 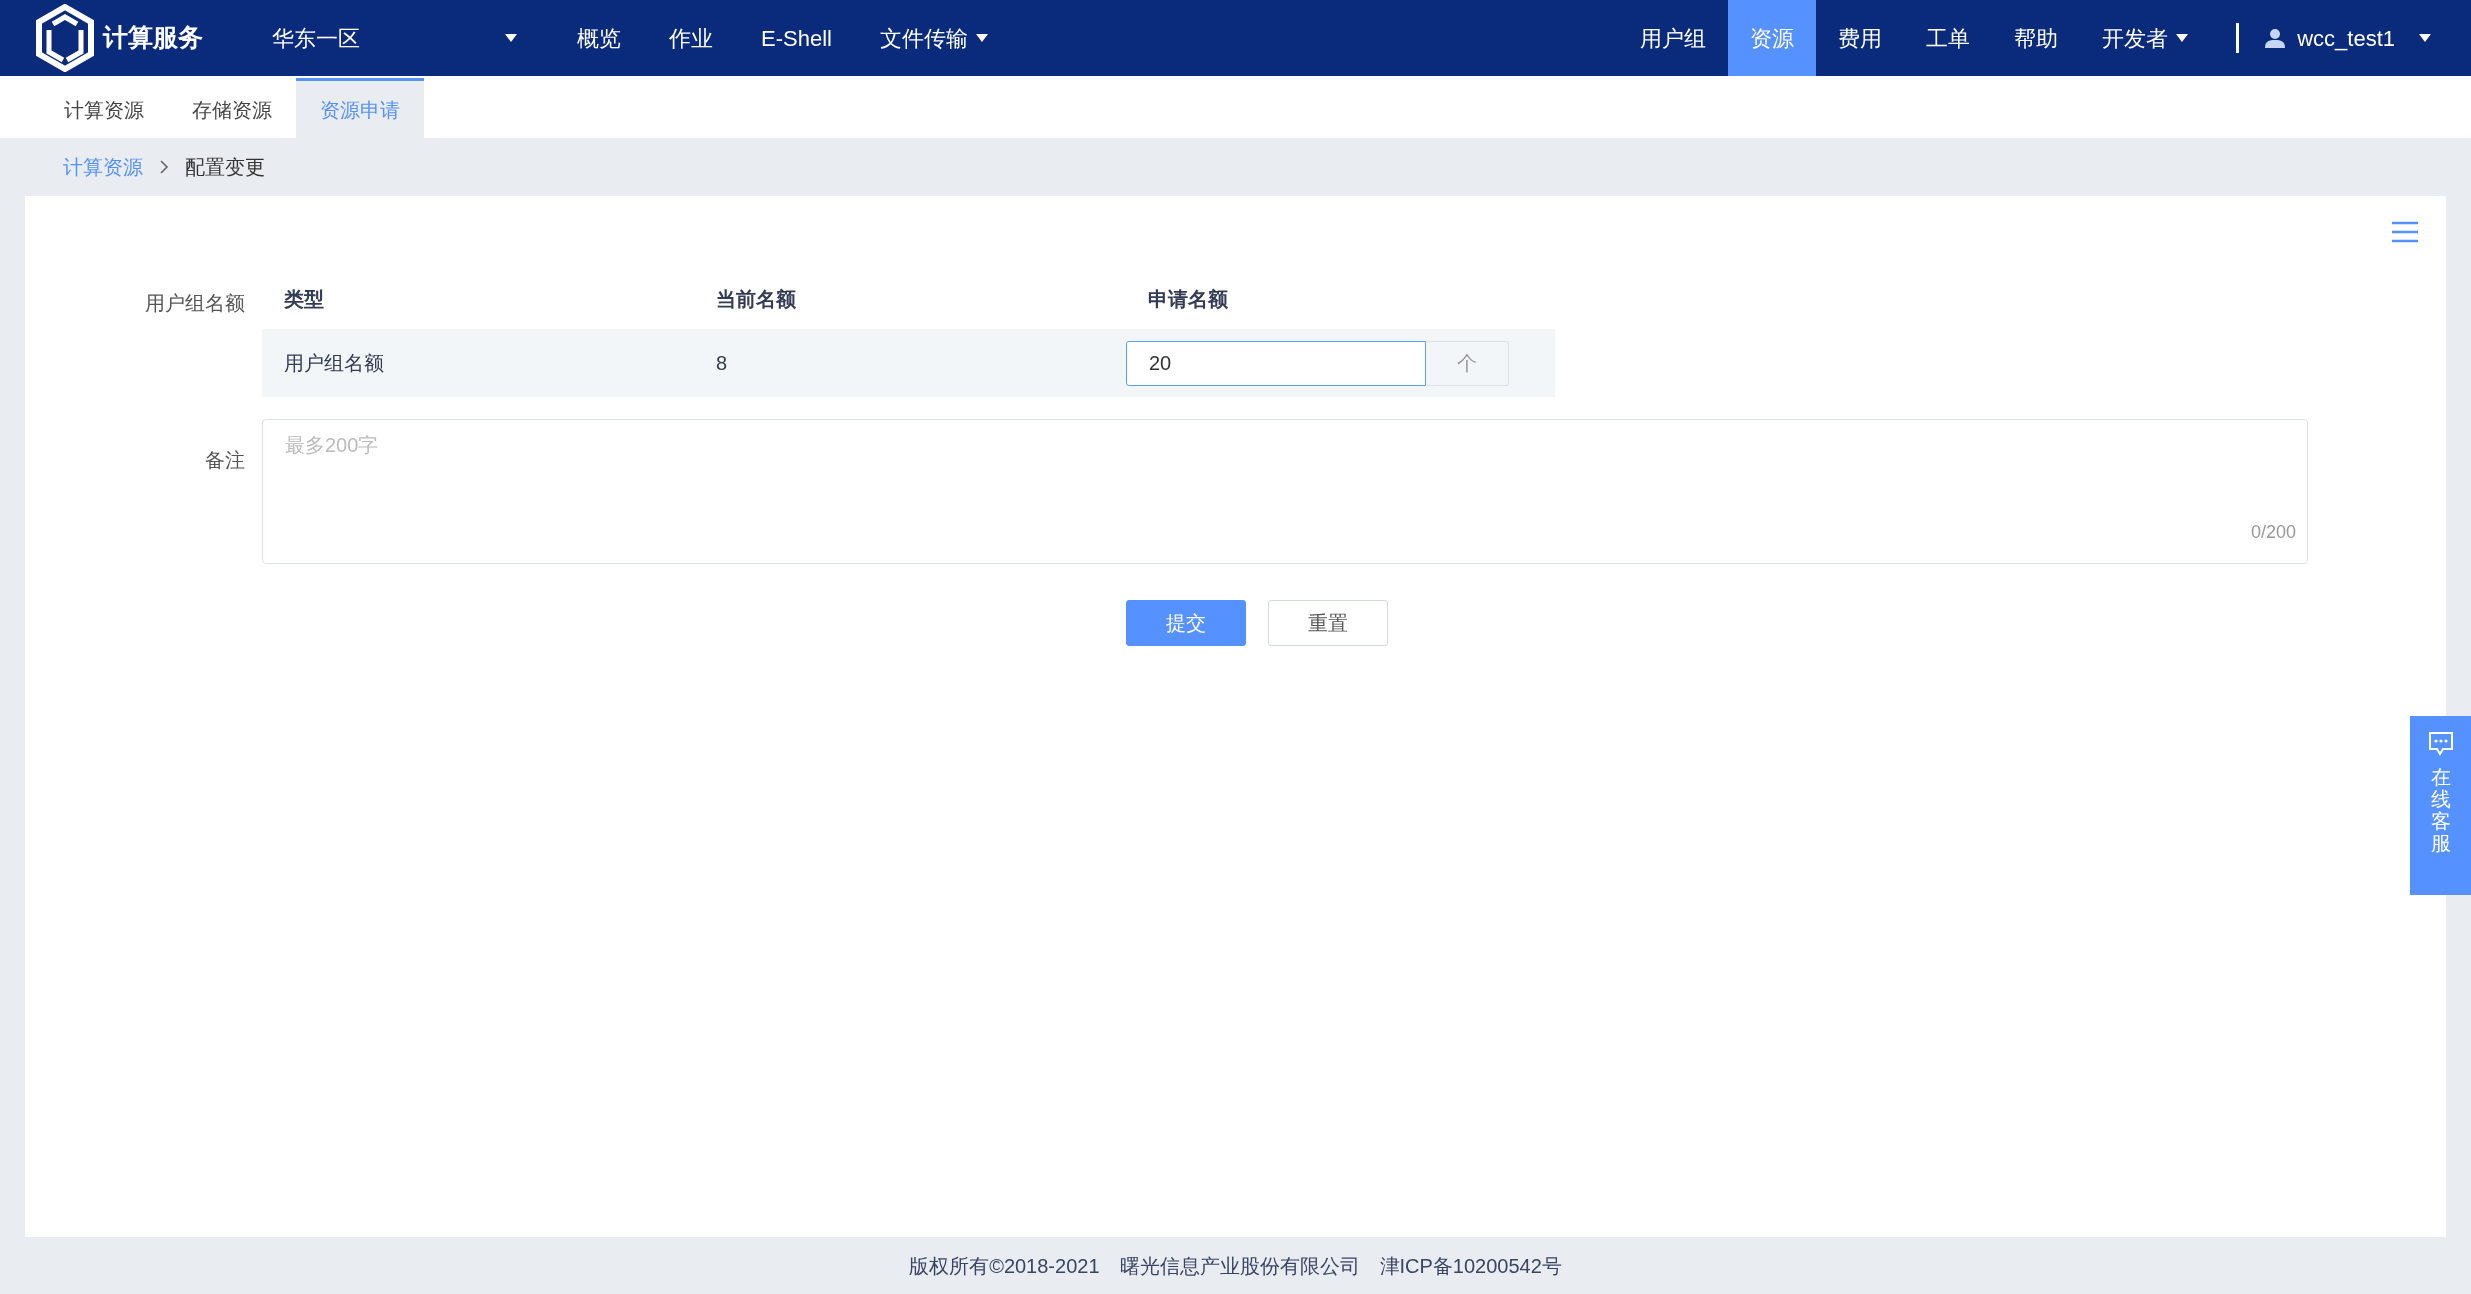 I want to click on tab: 存储资源, so click(x=232, y=108).